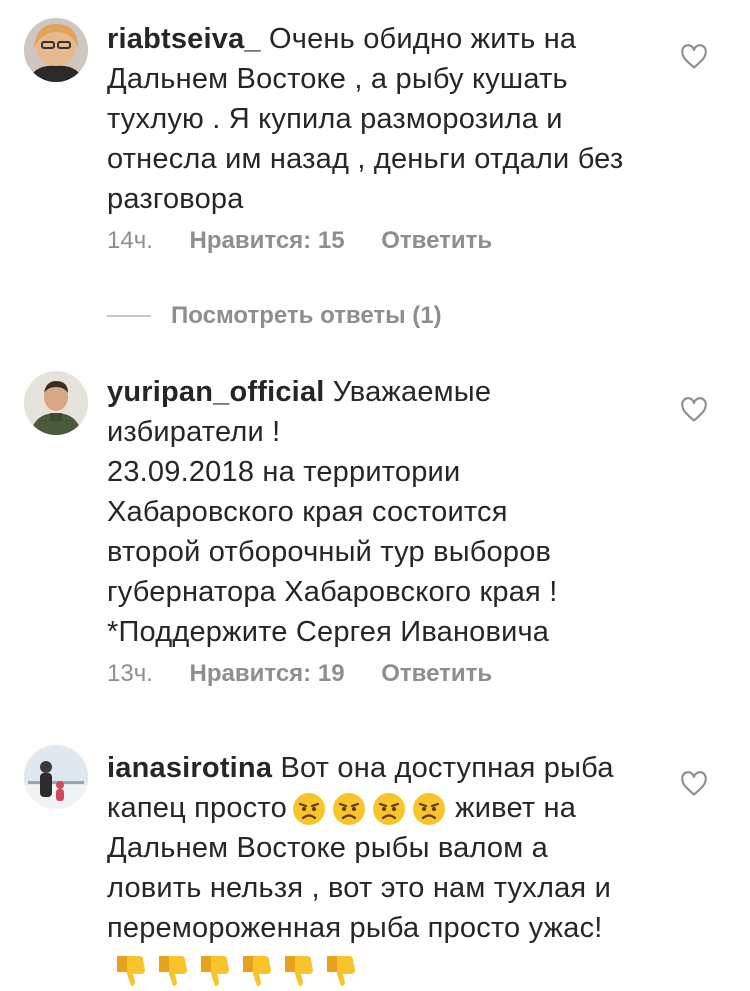 This screenshot has width=750, height=991. What do you see at coordinates (267, 674) in the screenshot?
I see `likes-count: Нравится: 19` at bounding box center [267, 674].